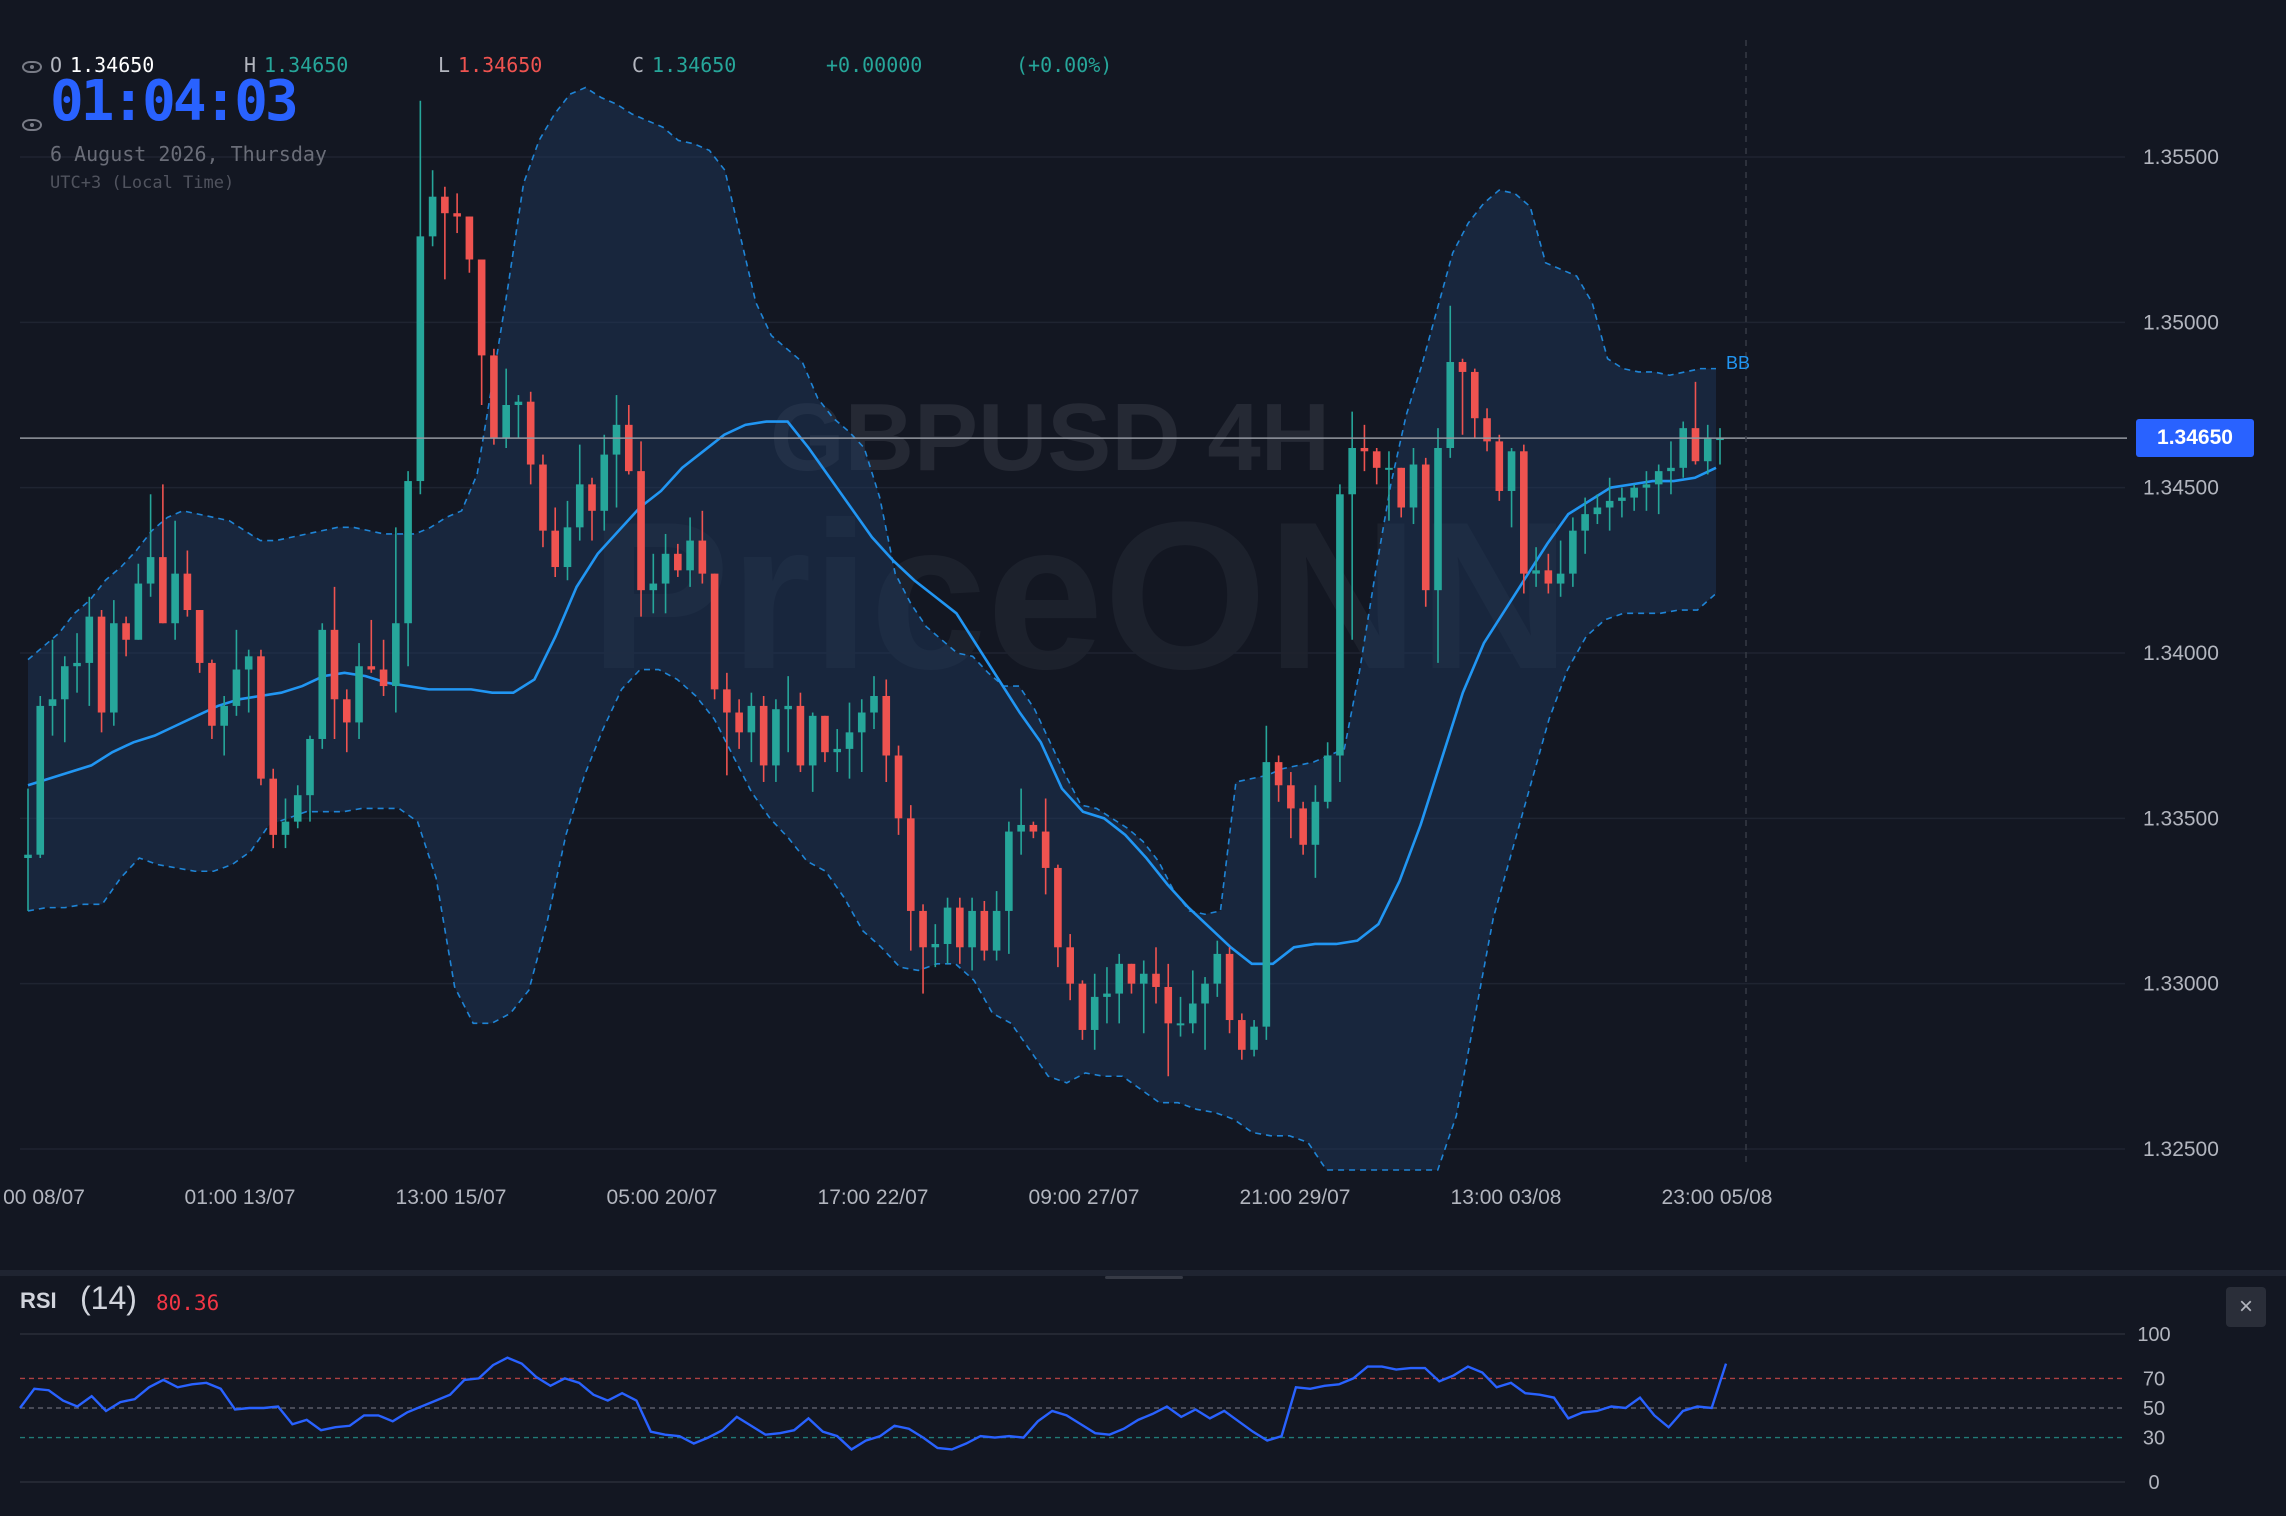 This screenshot has height=1516, width=2286. What do you see at coordinates (44, 1197) in the screenshot?
I see `time-tick-label: 00 08/07` at bounding box center [44, 1197].